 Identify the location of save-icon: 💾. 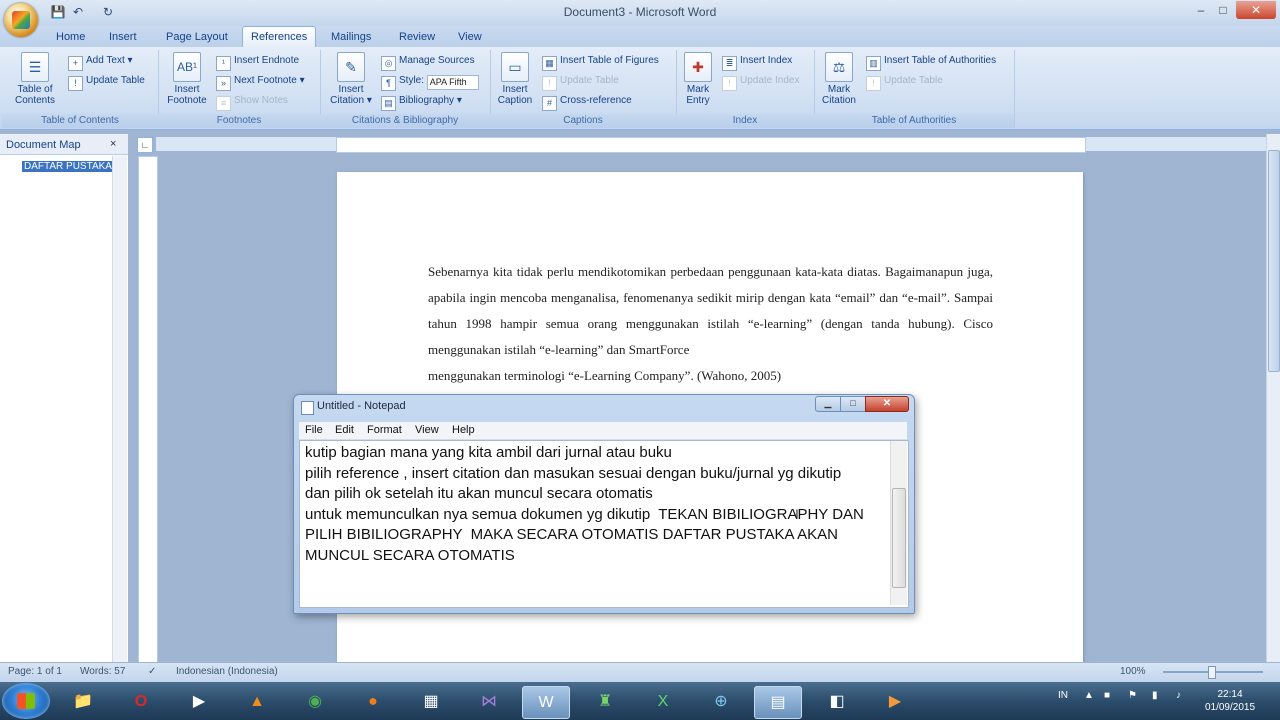
(58, 12).